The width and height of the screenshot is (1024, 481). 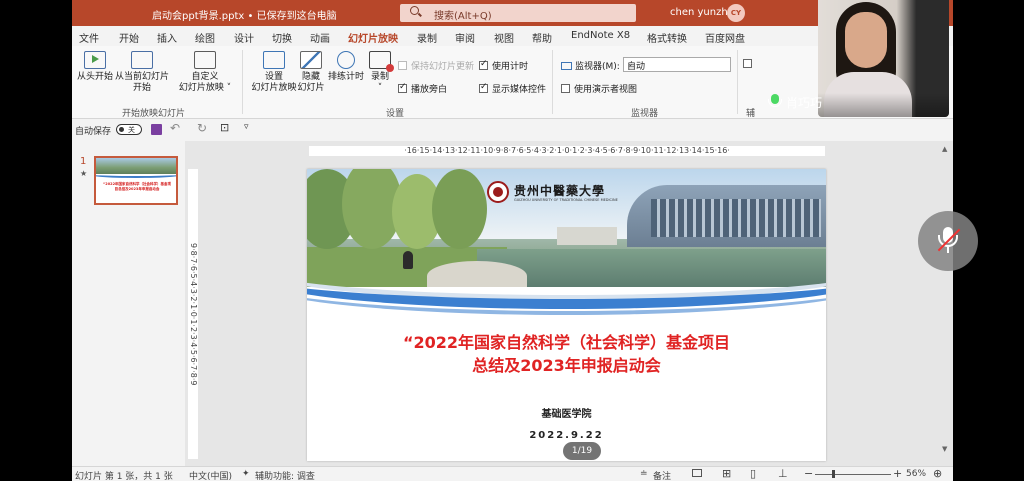 What do you see at coordinates (518, 13) in the screenshot?
I see `search-box: 搜索(Alt+Q)` at bounding box center [518, 13].